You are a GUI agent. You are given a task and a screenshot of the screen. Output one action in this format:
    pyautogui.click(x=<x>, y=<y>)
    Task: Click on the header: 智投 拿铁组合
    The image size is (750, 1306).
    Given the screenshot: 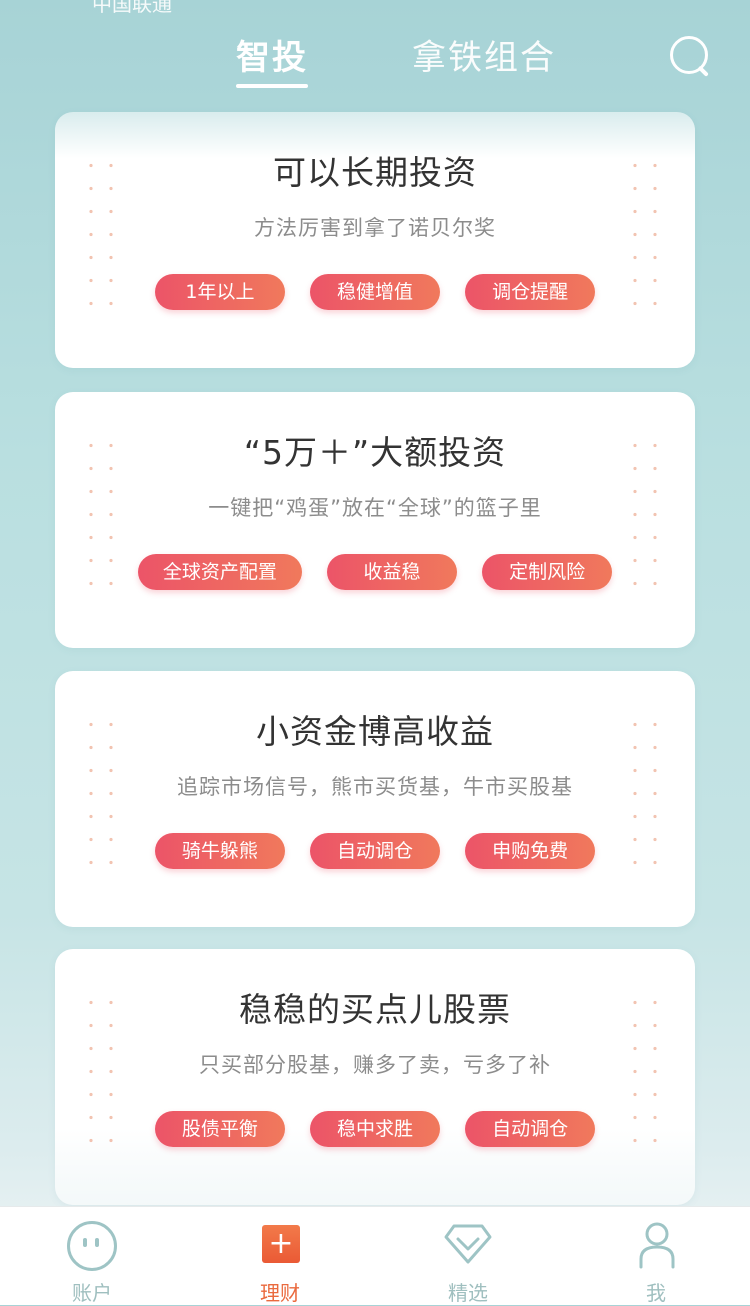 What is the action you would take?
    pyautogui.click(x=375, y=55)
    